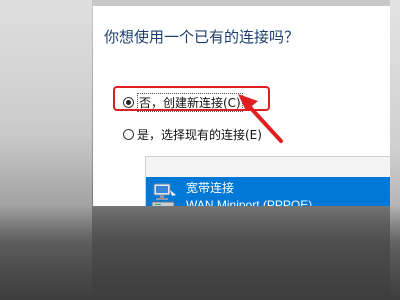 The image size is (400, 300). What do you see at coordinates (199, 135) in the screenshot?
I see `option-use-existing-label: 是，选择现有的连接(E)` at bounding box center [199, 135].